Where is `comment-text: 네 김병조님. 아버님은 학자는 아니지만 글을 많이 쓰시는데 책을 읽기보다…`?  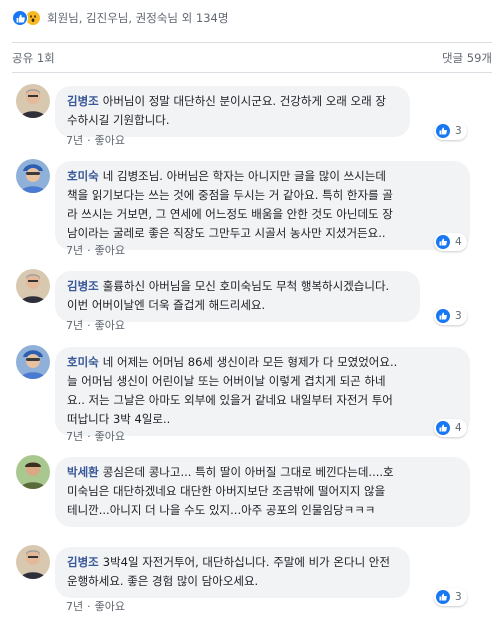
comment-text: 네 김병조님. 아버님은 학자는 아니지만 글을 많이 쓰시는데 책을 읽기보다… is located at coordinates (230, 204).